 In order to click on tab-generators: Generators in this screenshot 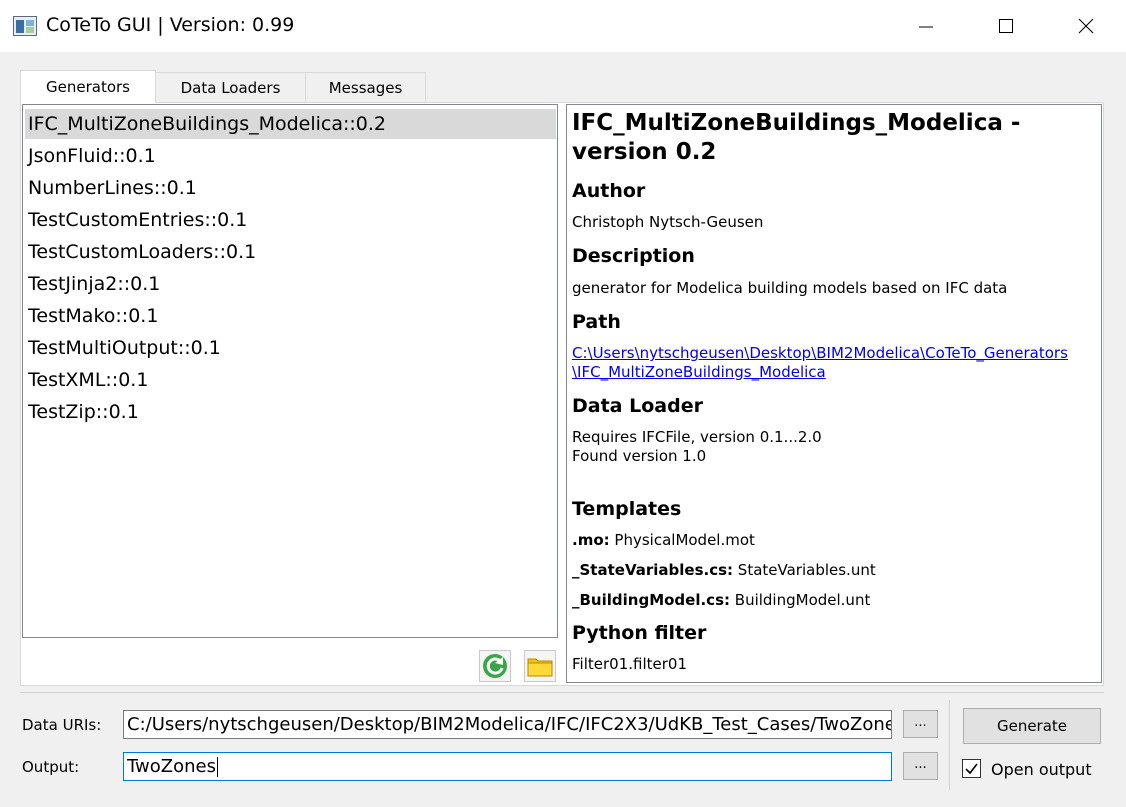, I will do `click(88, 86)`.